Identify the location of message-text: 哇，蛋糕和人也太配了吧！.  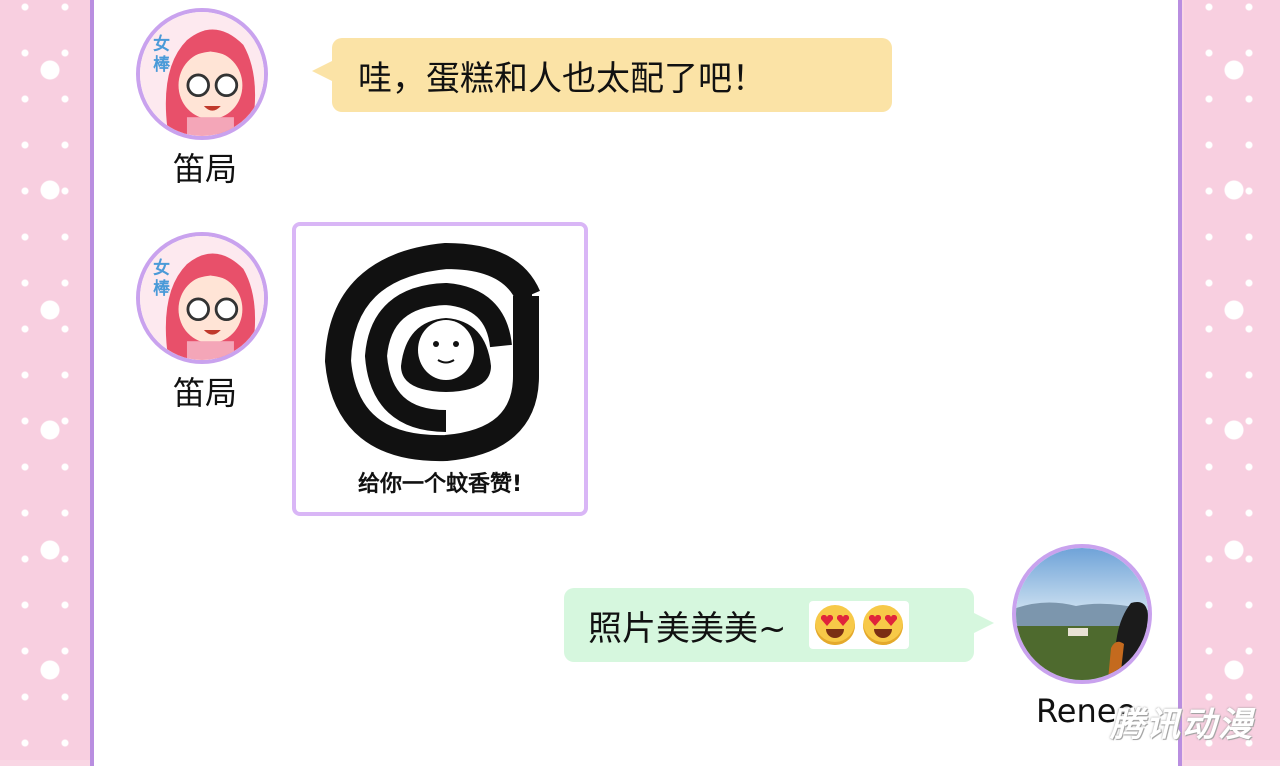
(562, 78).